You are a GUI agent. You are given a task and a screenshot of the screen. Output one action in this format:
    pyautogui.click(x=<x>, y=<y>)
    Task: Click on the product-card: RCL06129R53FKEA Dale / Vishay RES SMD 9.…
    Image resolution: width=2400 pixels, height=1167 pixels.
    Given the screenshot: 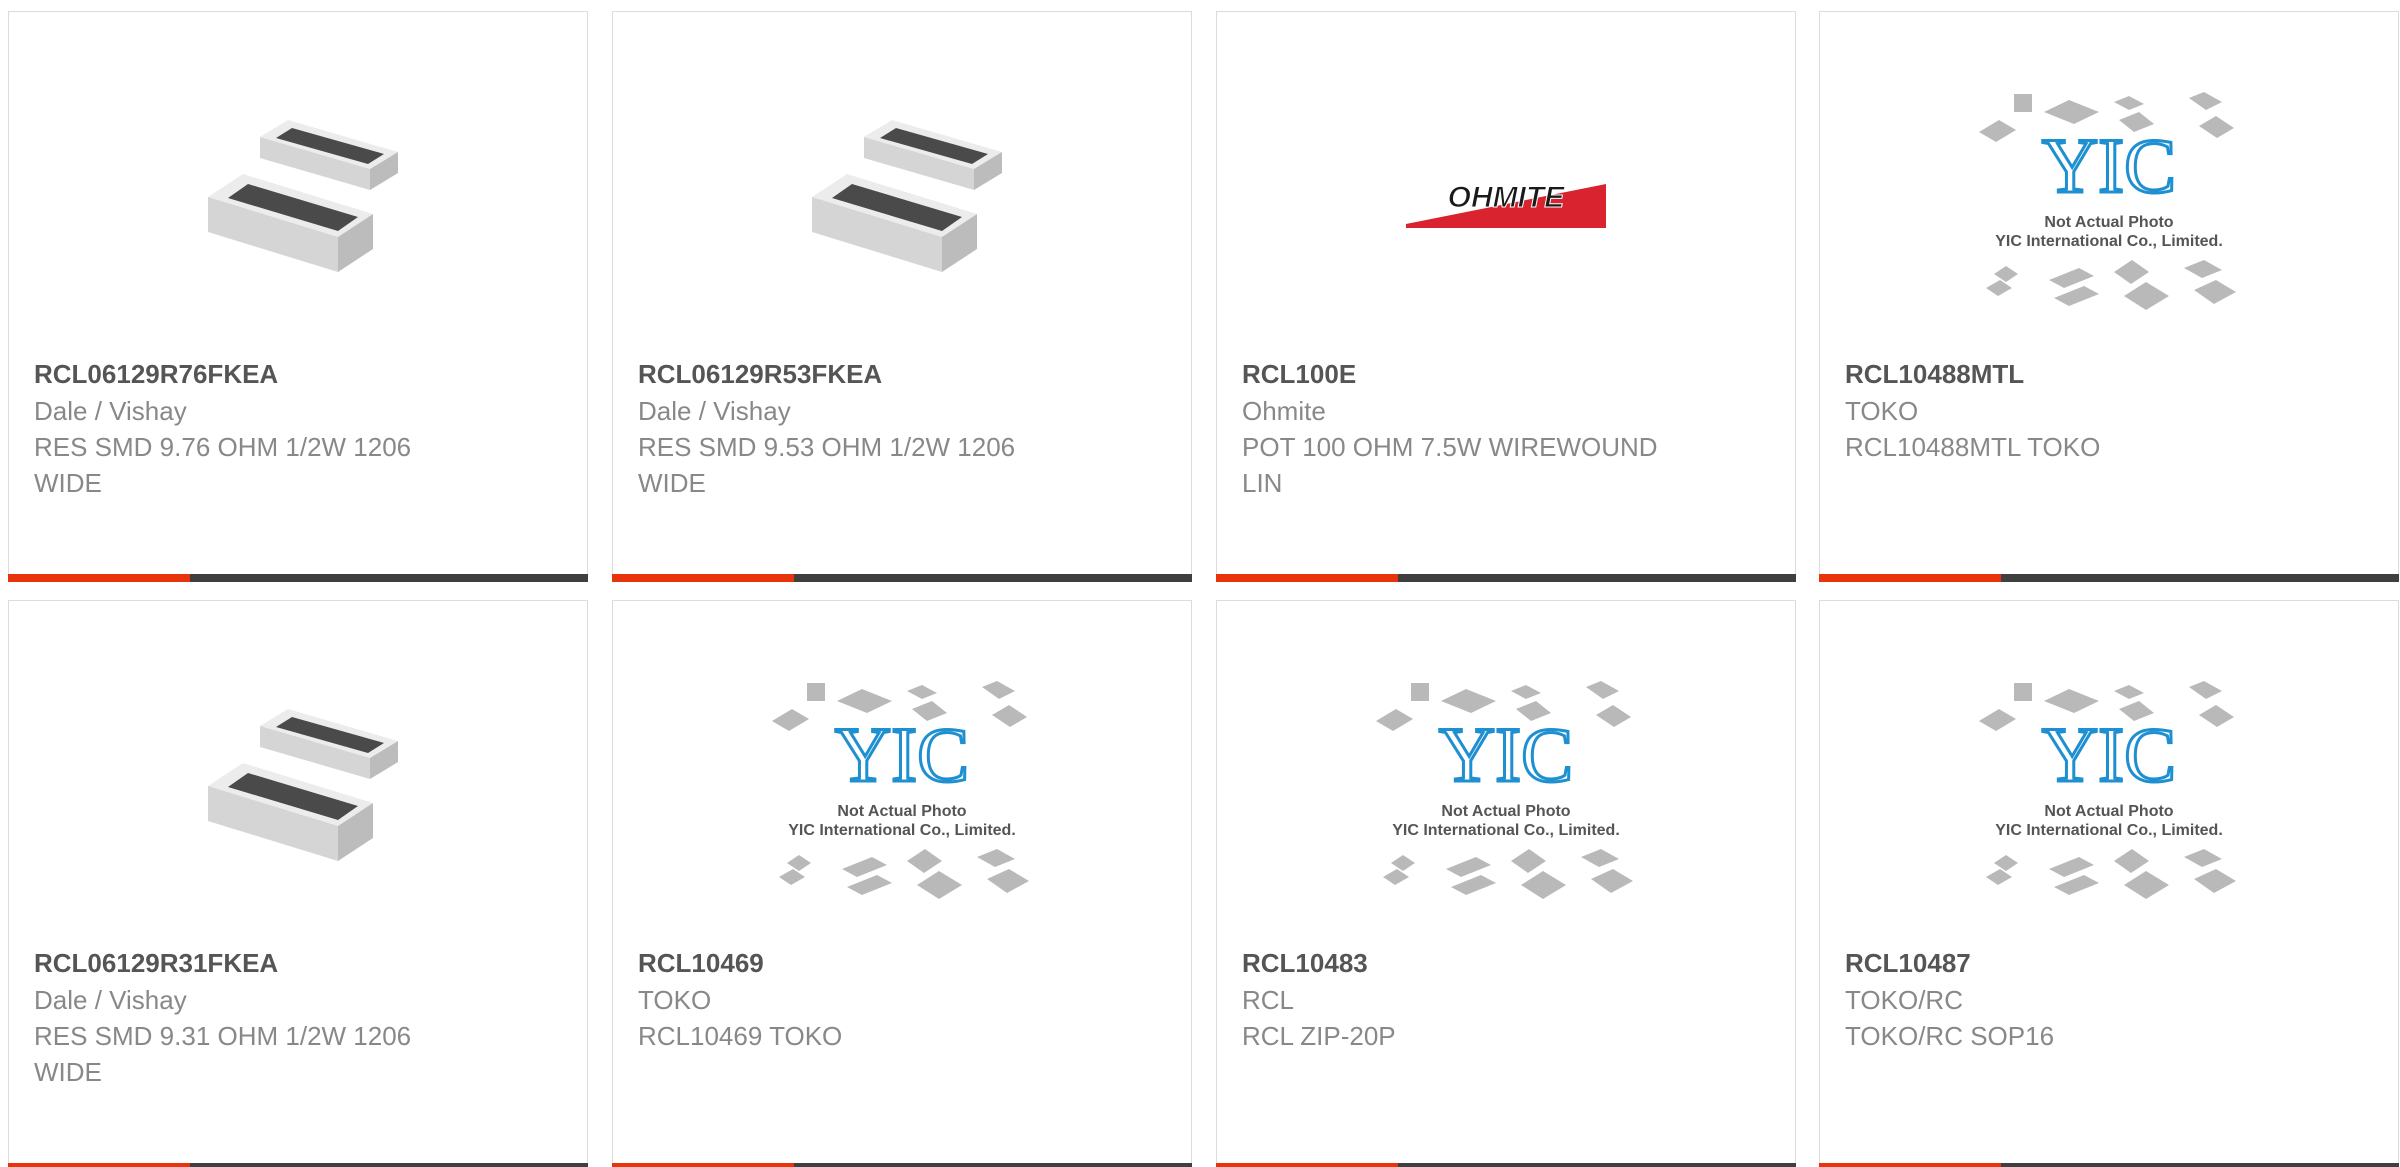 What is the action you would take?
    pyautogui.click(x=902, y=296)
    